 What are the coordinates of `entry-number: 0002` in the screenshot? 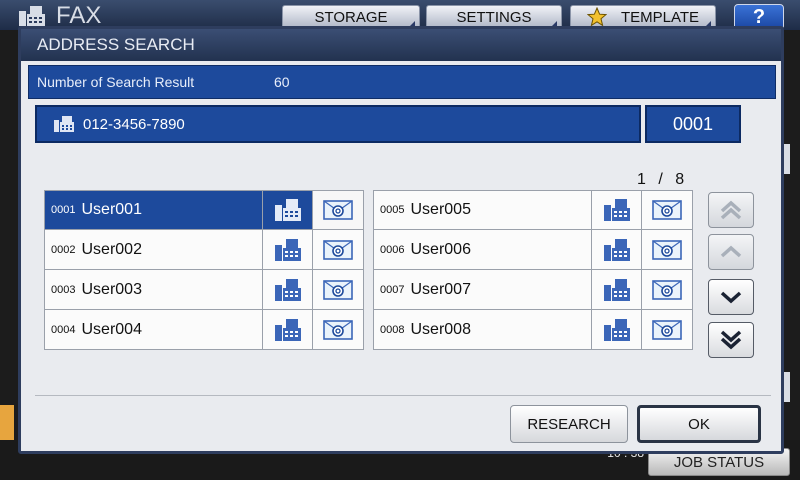 It's located at (63, 249).